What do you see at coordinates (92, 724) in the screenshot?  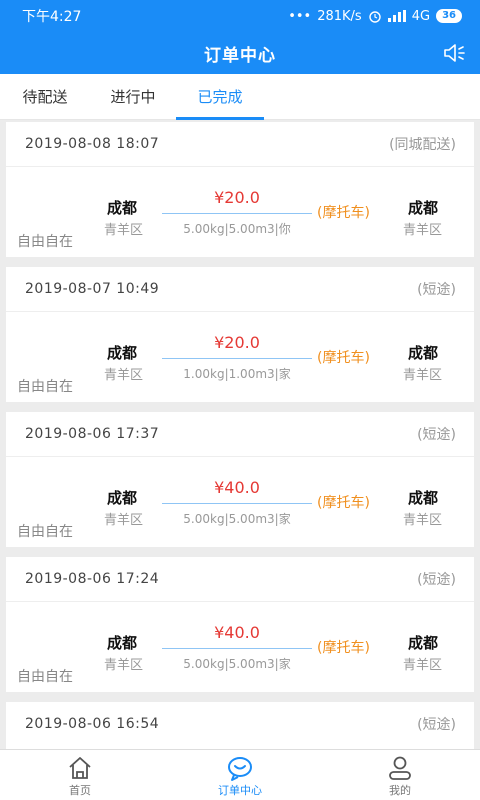 I see `order-date: 2019-08-06 16:54` at bounding box center [92, 724].